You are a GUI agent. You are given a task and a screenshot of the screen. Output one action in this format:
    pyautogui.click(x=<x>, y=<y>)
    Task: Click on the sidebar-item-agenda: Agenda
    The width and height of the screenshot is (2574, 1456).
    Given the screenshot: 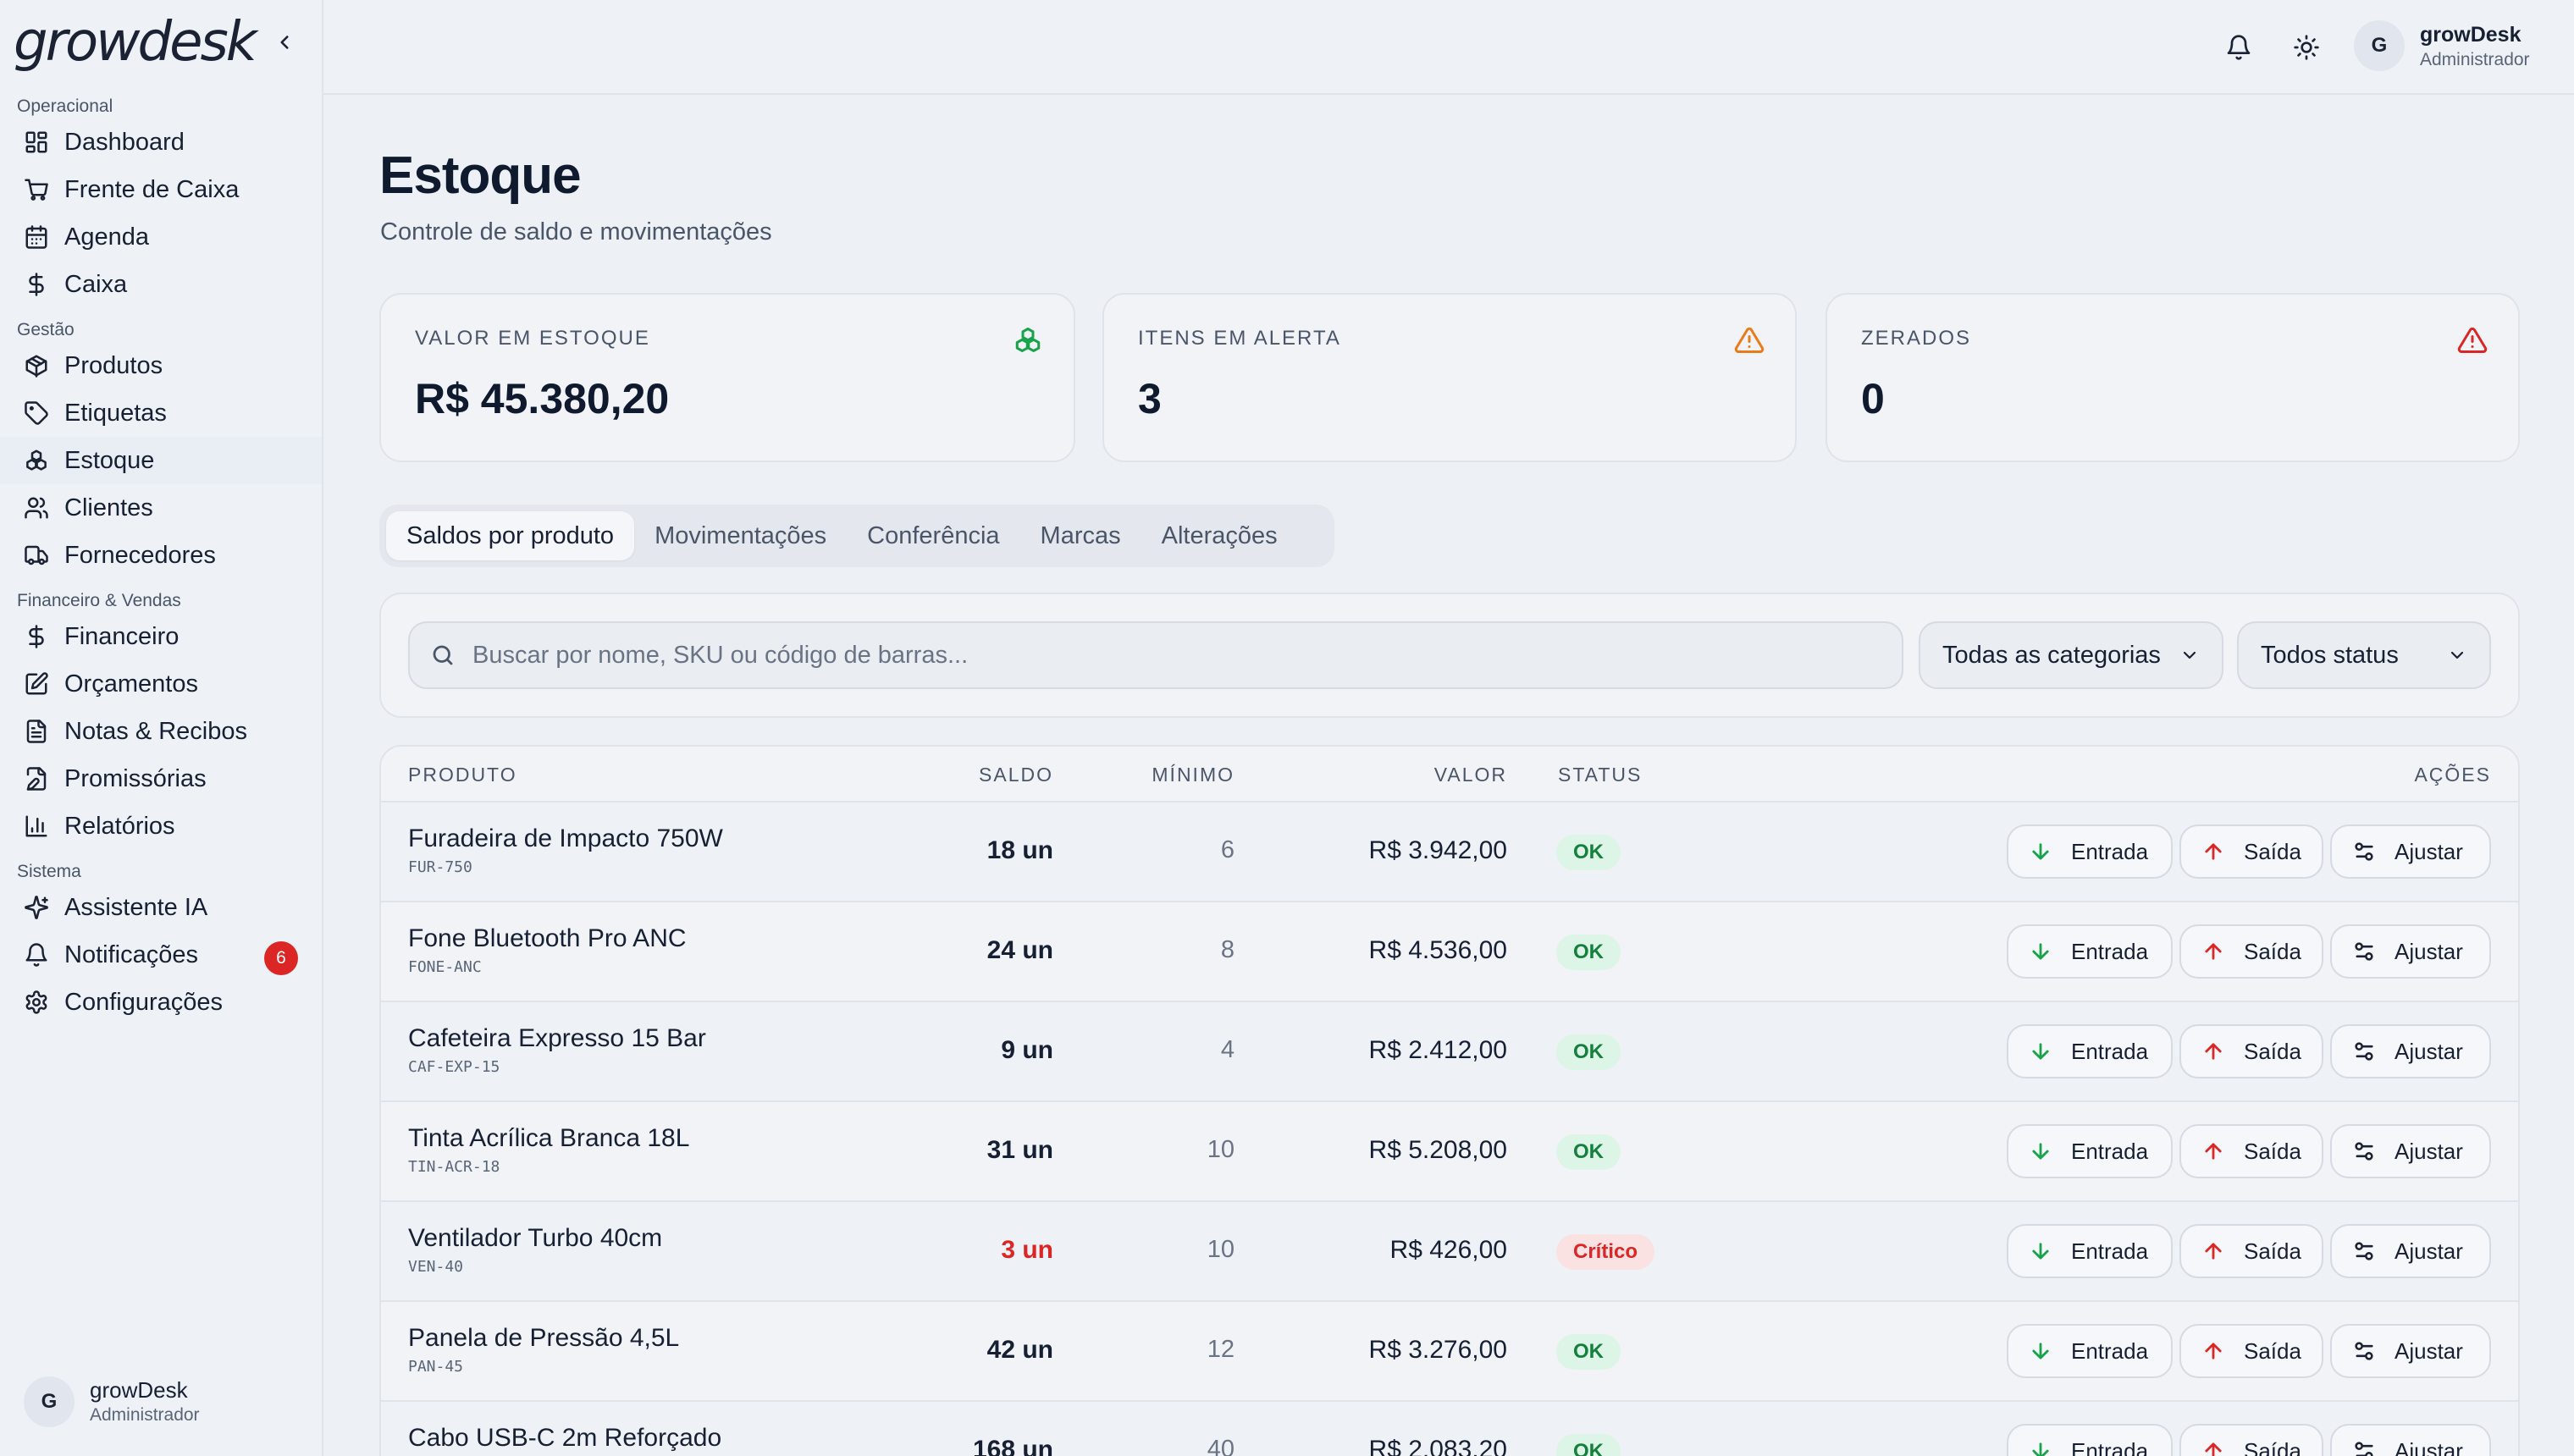 What is the action you would take?
    pyautogui.click(x=161, y=237)
    